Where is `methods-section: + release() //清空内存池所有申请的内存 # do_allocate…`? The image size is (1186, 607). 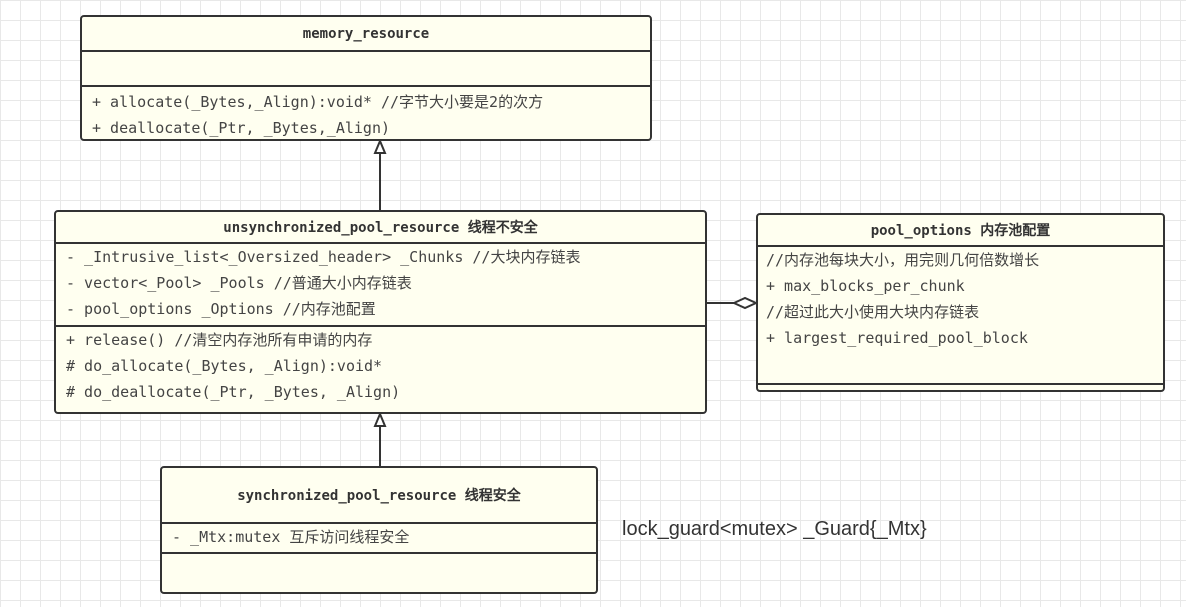 methods-section: + release() //清空内存池所有申请的内存 # do_allocate… is located at coordinates (380, 367).